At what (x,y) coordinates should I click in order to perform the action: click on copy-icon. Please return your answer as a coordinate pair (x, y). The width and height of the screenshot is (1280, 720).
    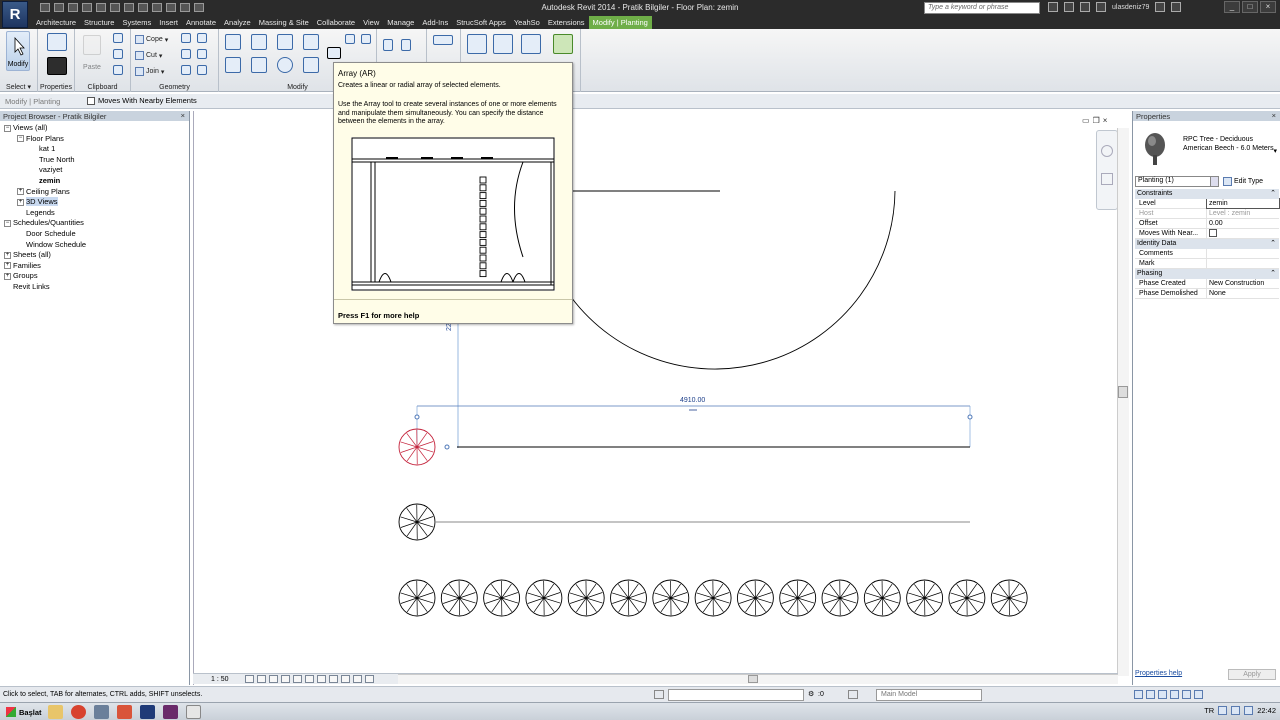
    Looking at the image, I should click on (350, 39).